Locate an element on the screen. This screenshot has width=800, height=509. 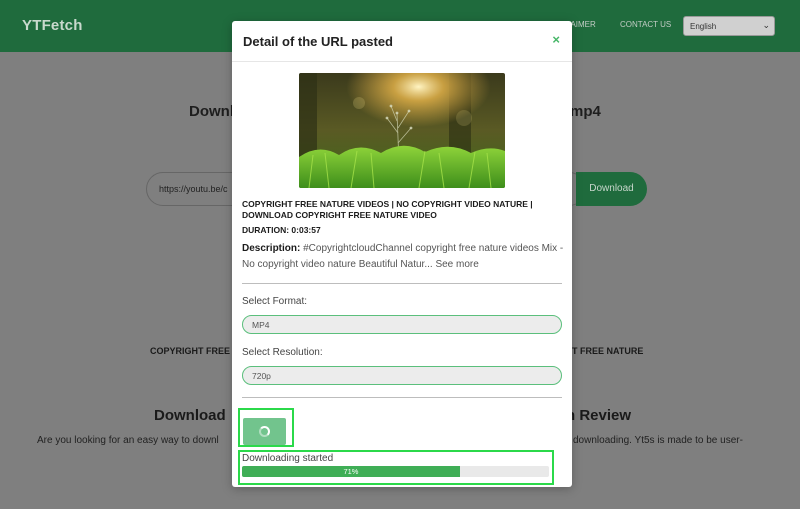
paragraph-right: downloading. Yt5s is made to be user- is located at coordinates (658, 440).